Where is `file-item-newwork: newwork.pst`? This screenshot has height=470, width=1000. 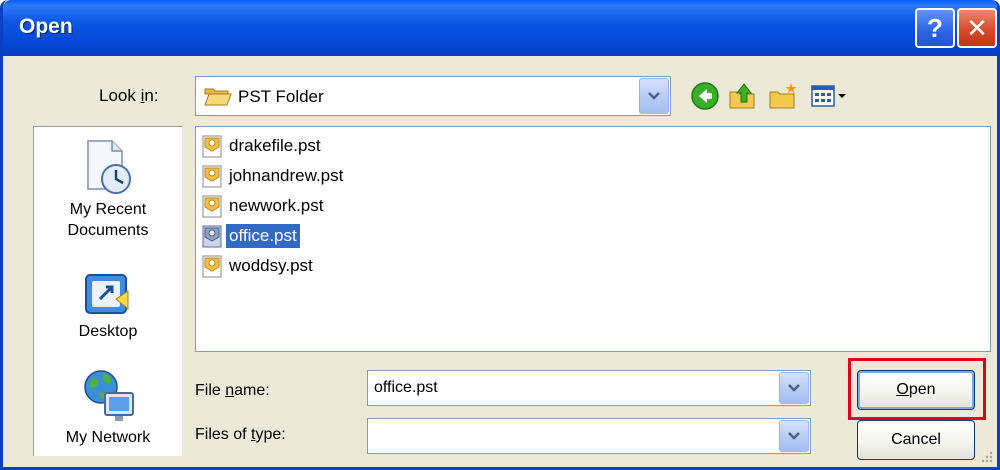
file-item-newwork: newwork.pst is located at coordinates (263, 206).